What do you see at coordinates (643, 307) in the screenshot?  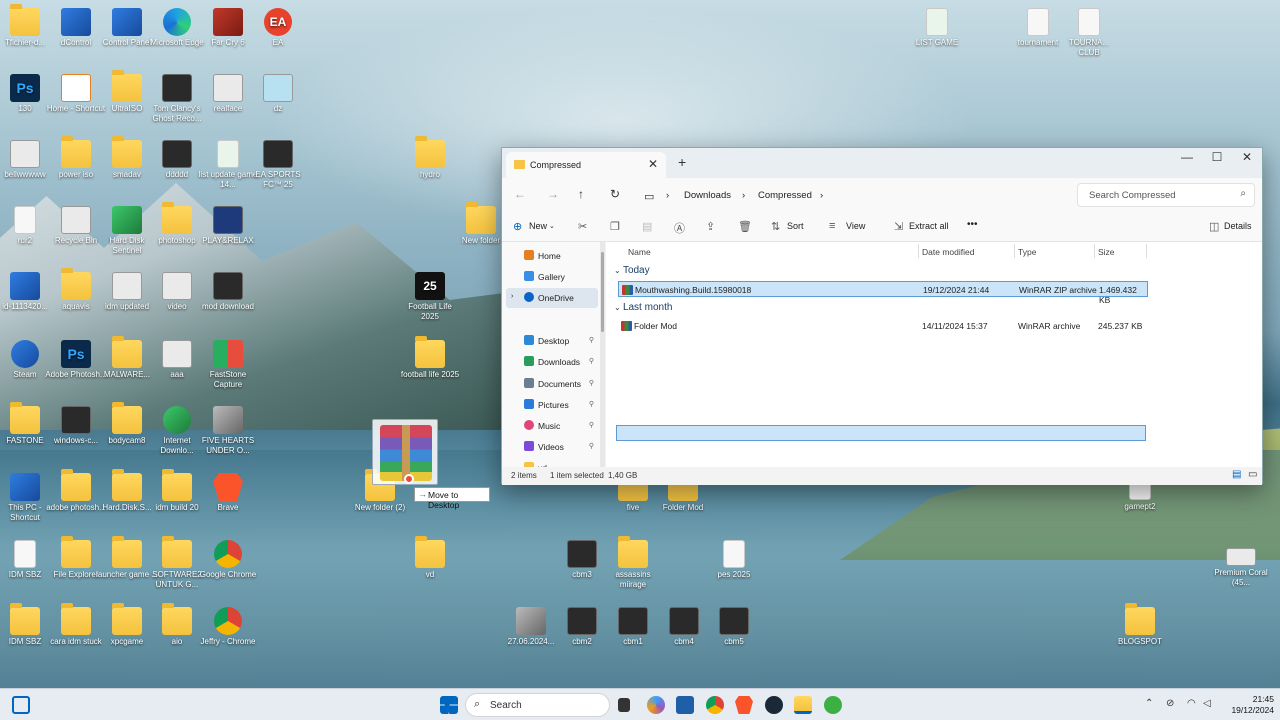 I see `group-header: ⌄ Last month` at bounding box center [643, 307].